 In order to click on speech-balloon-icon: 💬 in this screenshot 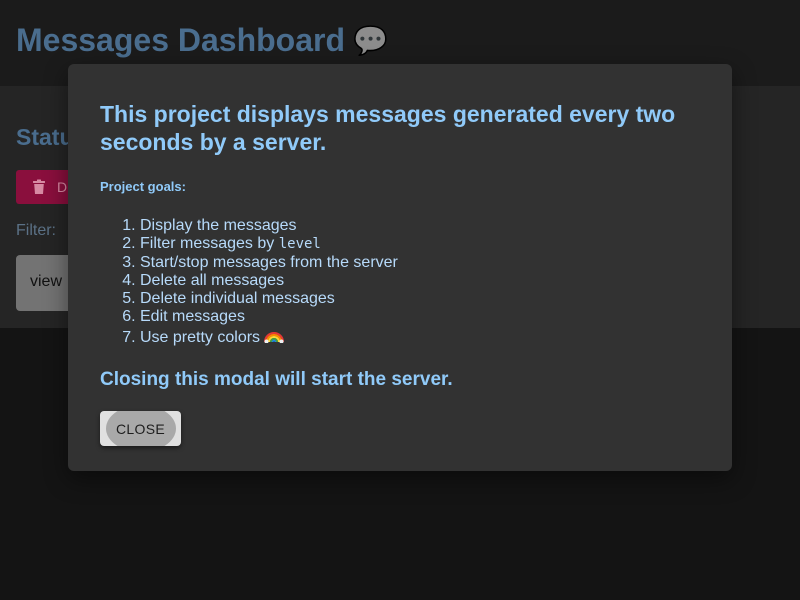, I will do `click(370, 40)`.